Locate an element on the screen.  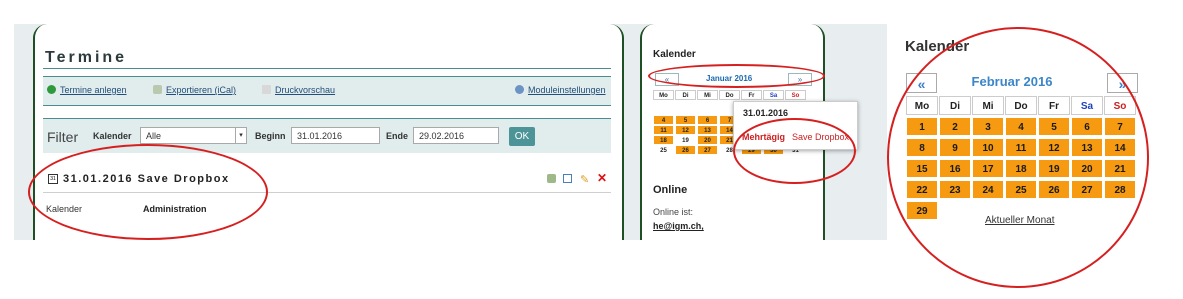
mini-calendar-day: 5 is located at coordinates (685, 120).